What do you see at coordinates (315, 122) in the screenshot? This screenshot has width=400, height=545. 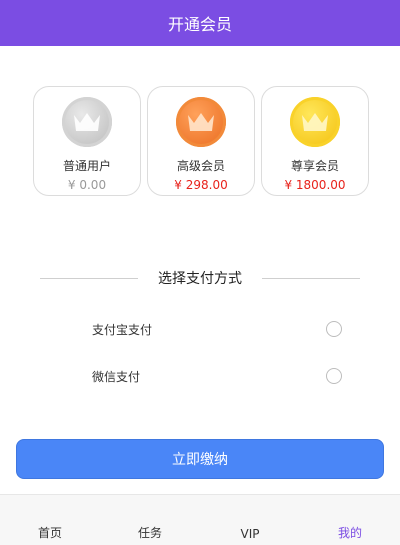 I see `crown-gold-icon` at bounding box center [315, 122].